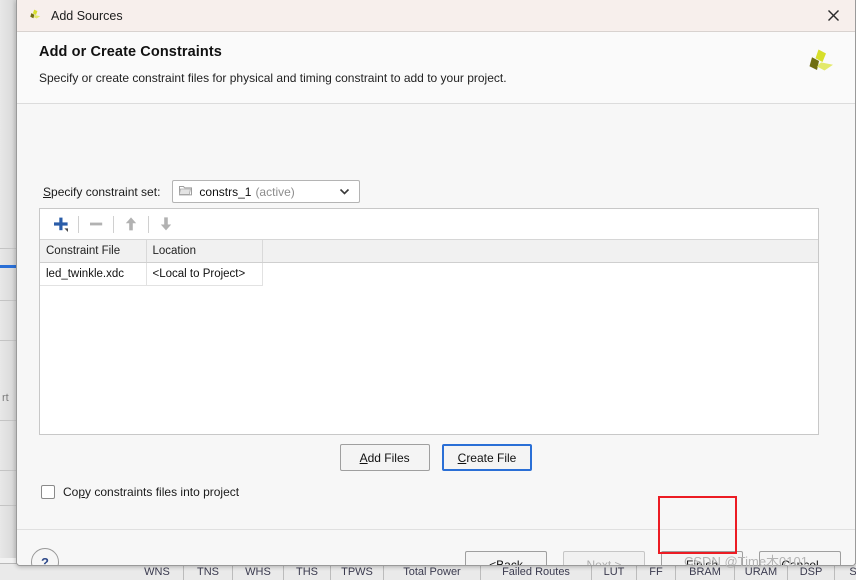 This screenshot has height=580, width=856. What do you see at coordinates (157, 572) in the screenshot?
I see `background-column-header: WNS` at bounding box center [157, 572].